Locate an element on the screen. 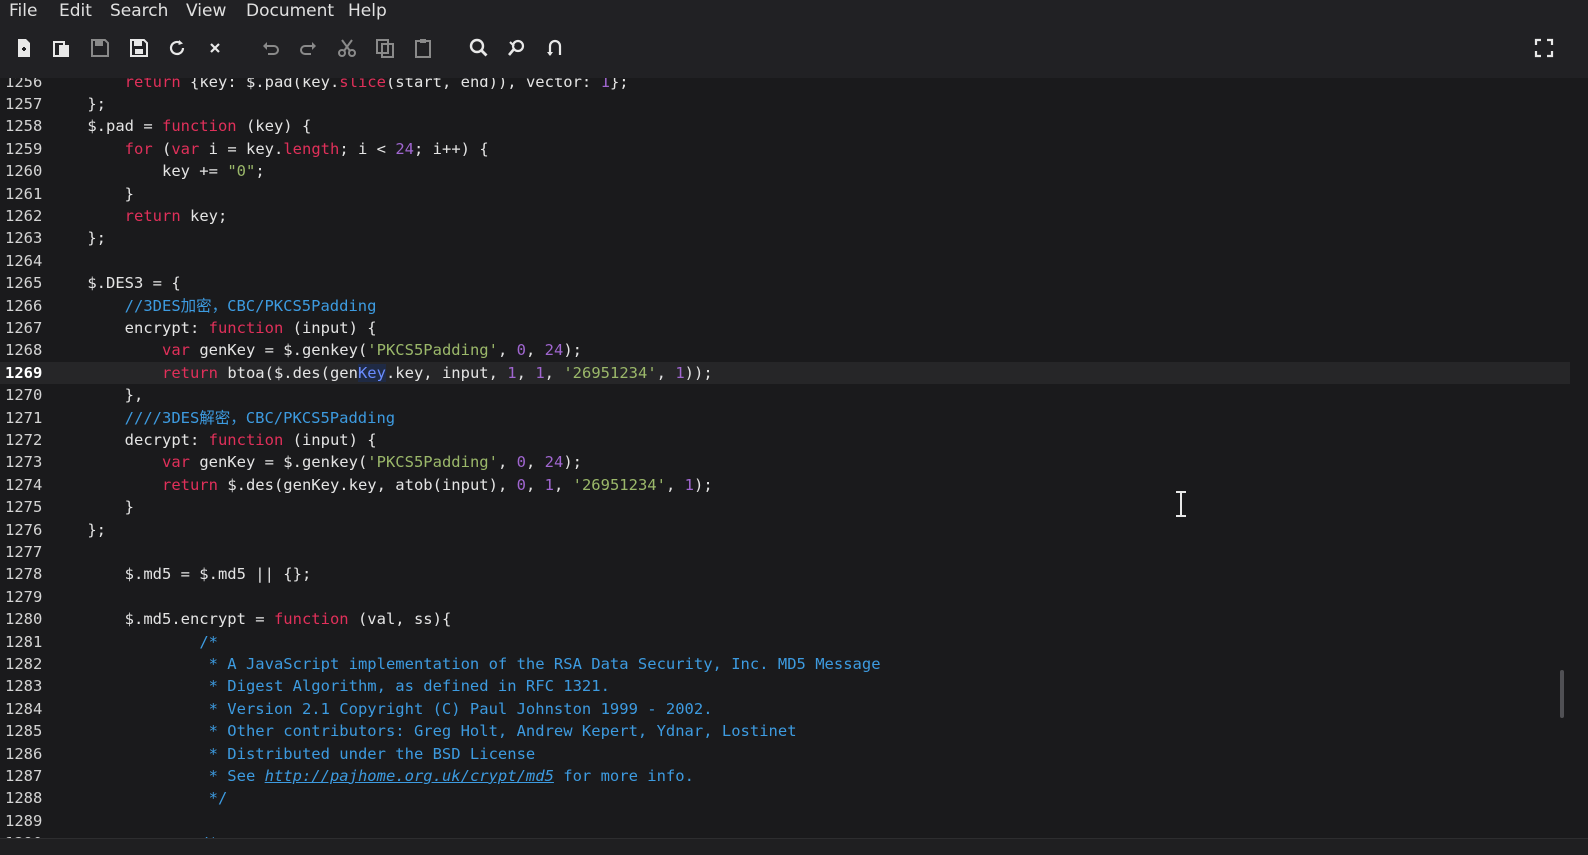  code-token: '26951234' is located at coordinates (610, 372).